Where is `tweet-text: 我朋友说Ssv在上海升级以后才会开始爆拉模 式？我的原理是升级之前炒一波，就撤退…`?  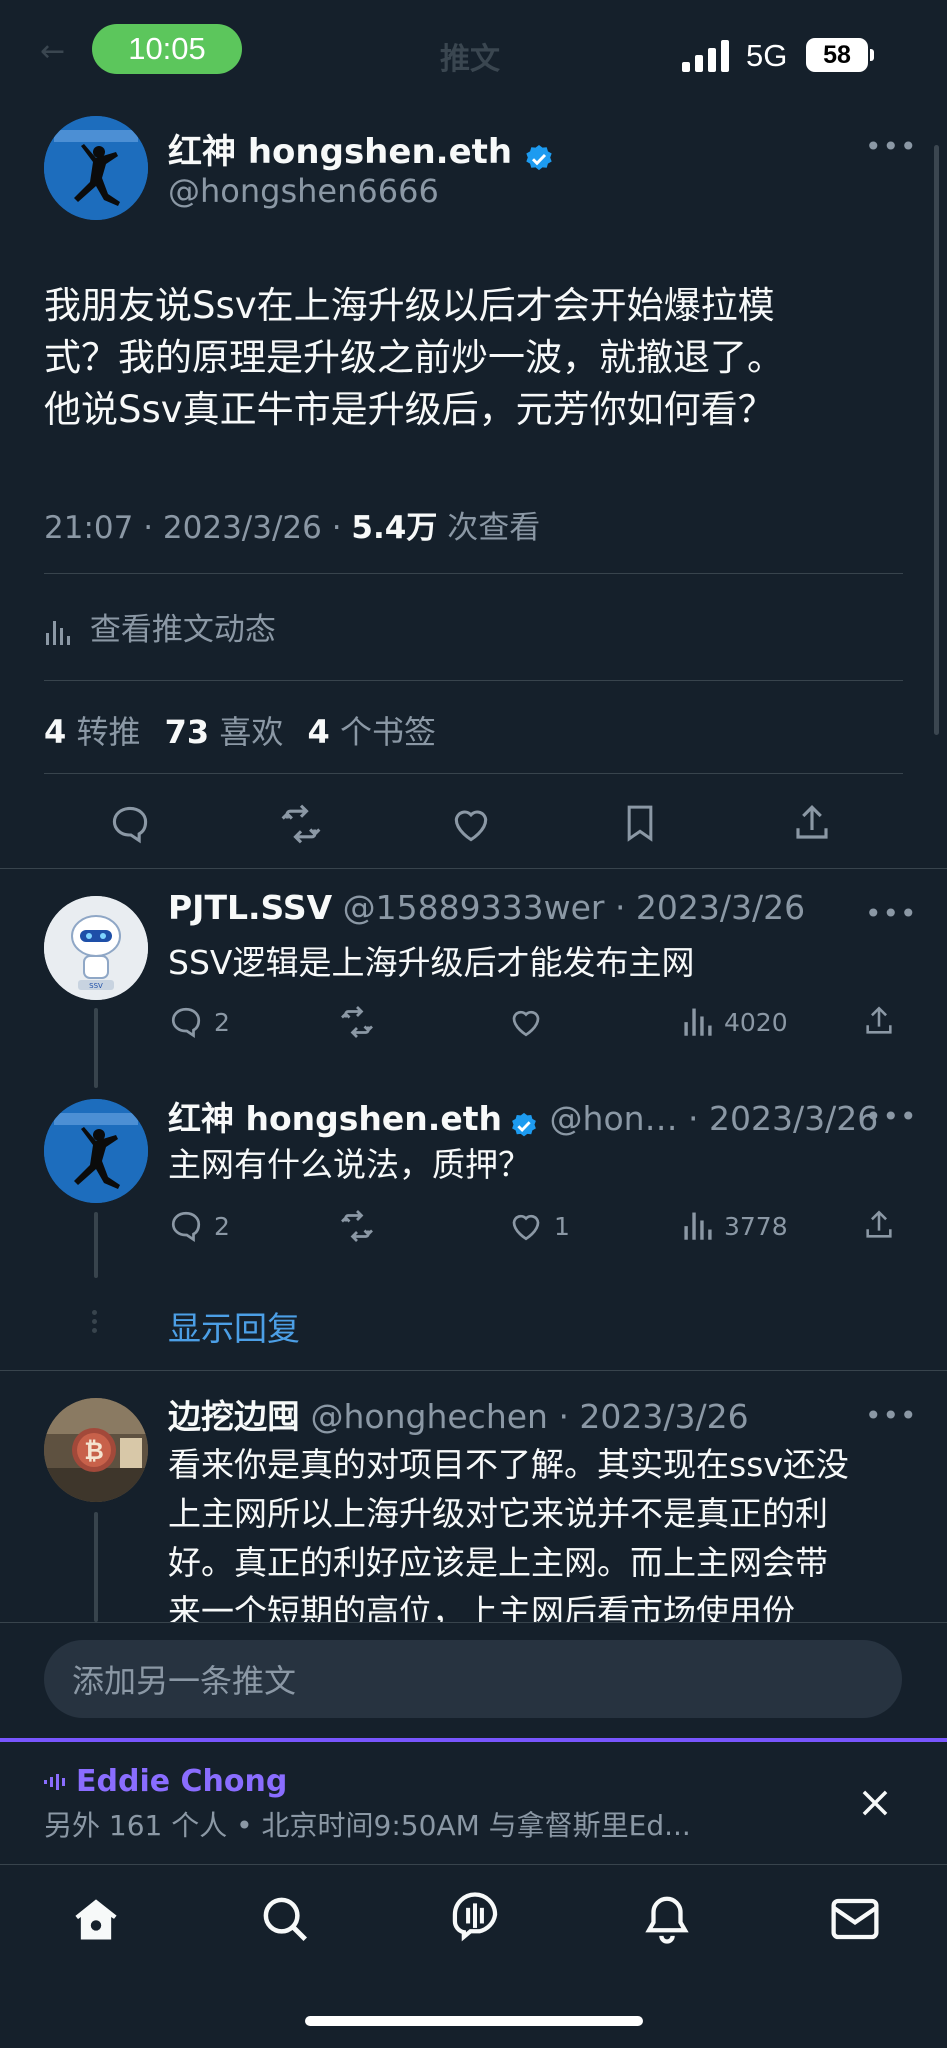 tweet-text: 我朋友说Ssv在上海升级以后才会开始爆拉模 式？我的原理是升级之前炒一波，就撤退… is located at coordinates (414, 358).